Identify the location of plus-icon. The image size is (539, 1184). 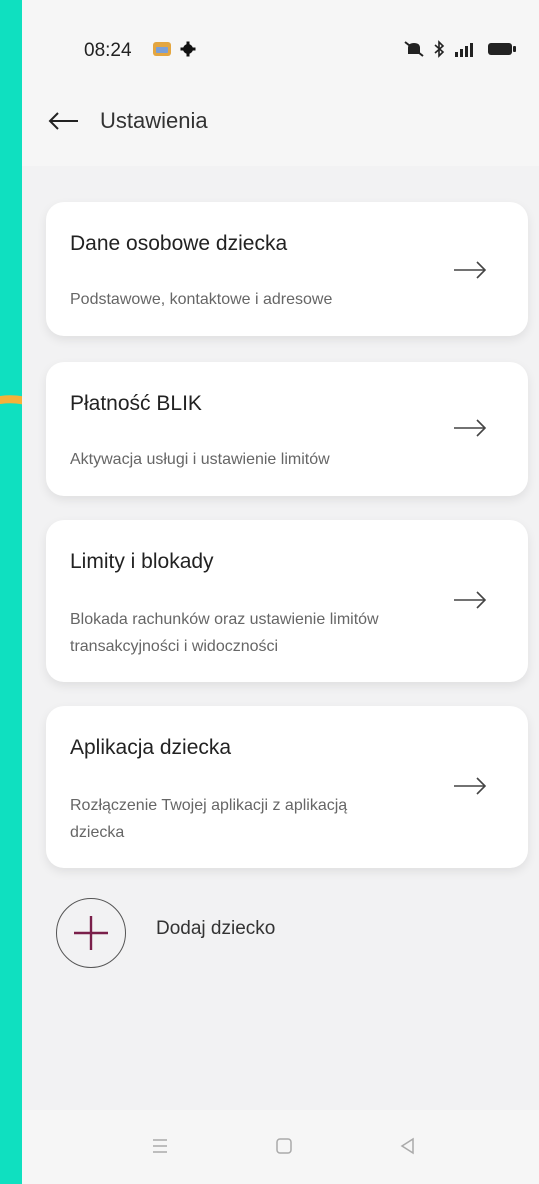
(90, 932).